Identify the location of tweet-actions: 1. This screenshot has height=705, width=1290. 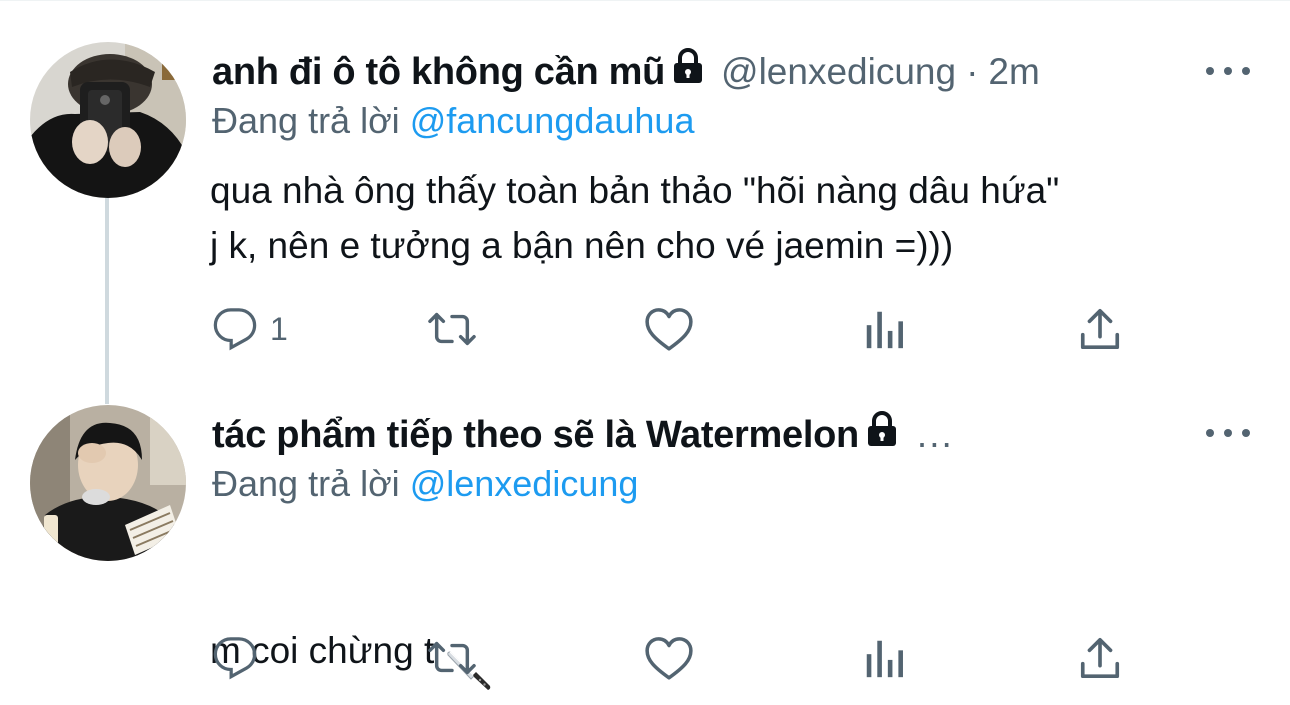
(672, 329).